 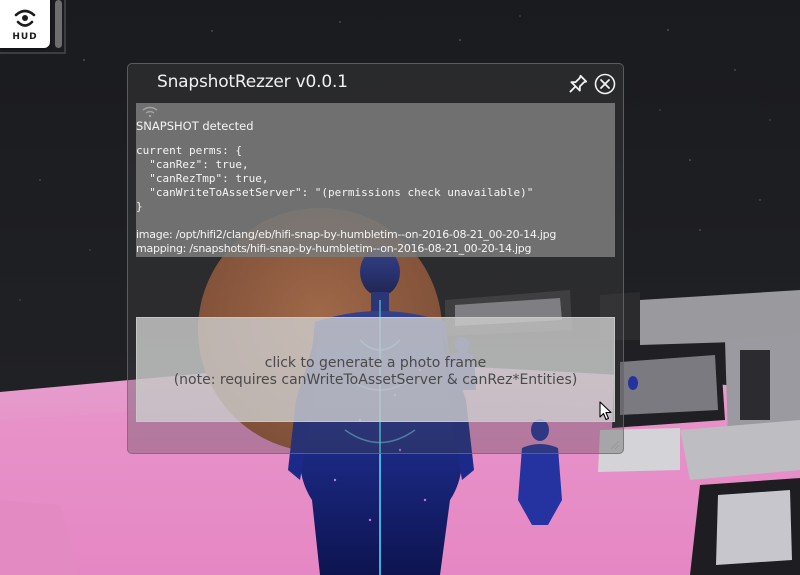 I want to click on hud-scrollbar, so click(x=58, y=24).